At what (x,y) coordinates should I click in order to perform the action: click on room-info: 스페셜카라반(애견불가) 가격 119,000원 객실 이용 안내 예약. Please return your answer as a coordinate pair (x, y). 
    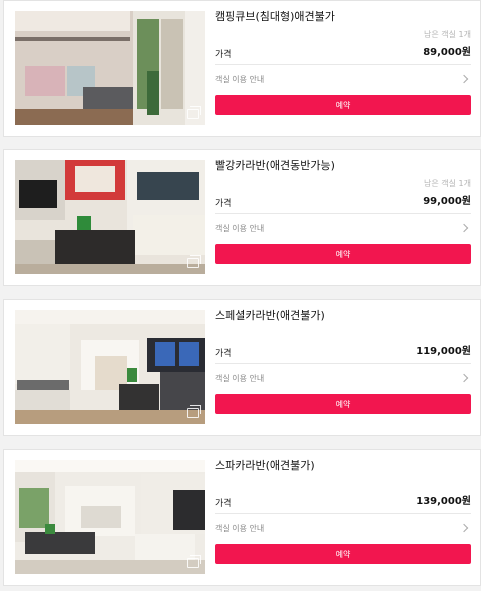
    Looking at the image, I should click on (343, 367).